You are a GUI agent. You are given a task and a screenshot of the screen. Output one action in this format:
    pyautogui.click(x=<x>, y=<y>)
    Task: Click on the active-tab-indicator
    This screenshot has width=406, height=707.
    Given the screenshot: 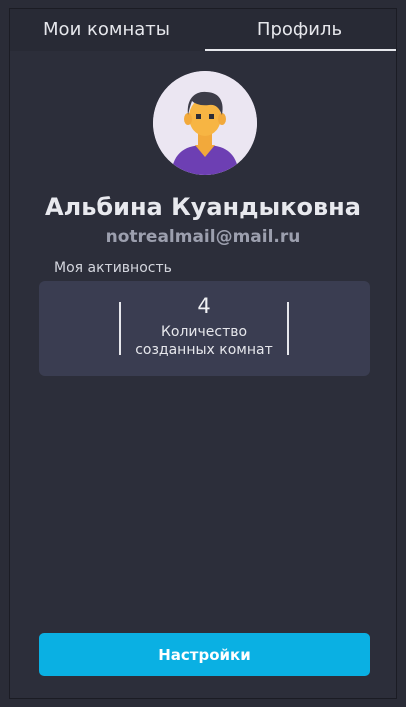 What is the action you would take?
    pyautogui.click(x=300, y=50)
    